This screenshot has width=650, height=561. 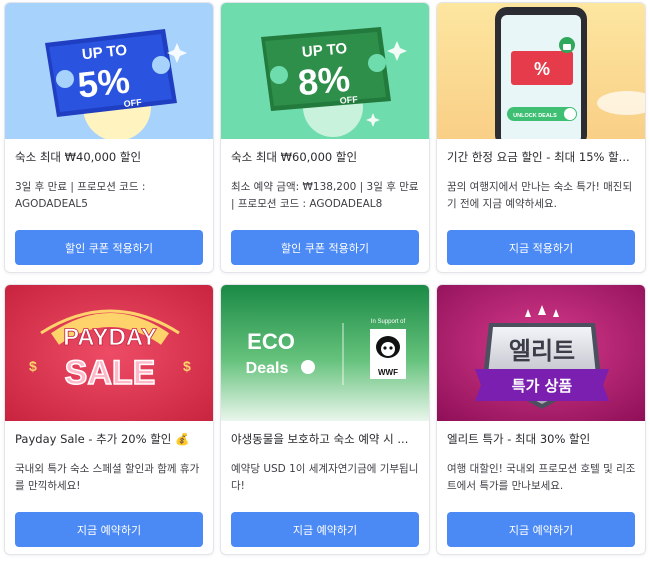 What do you see at coordinates (294, 157) in the screenshot?
I see `deal-title: 숙소 최대 ₩60,000 할인` at bounding box center [294, 157].